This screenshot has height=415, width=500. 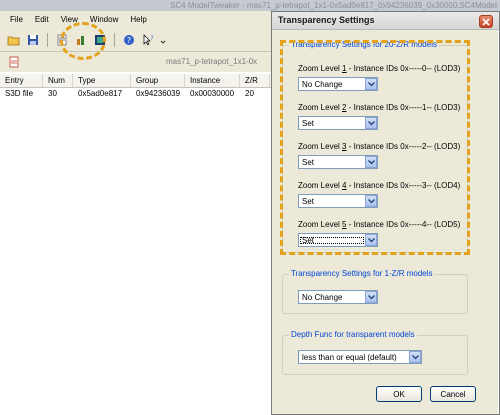 What do you see at coordinates (33, 40) in the screenshot?
I see `save-icon` at bounding box center [33, 40].